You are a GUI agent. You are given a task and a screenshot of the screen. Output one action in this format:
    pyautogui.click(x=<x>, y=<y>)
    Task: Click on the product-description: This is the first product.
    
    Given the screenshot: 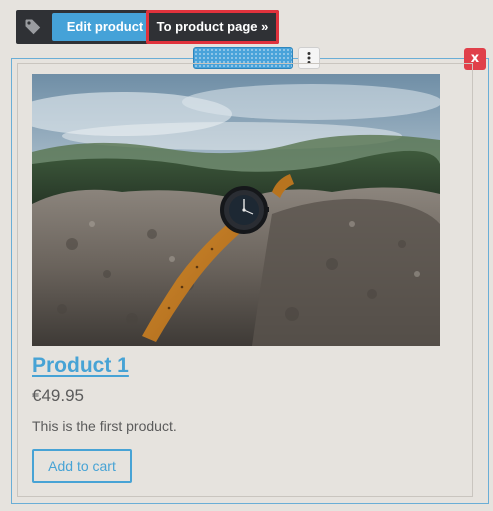 What is the action you would take?
    pyautogui.click(x=104, y=426)
    